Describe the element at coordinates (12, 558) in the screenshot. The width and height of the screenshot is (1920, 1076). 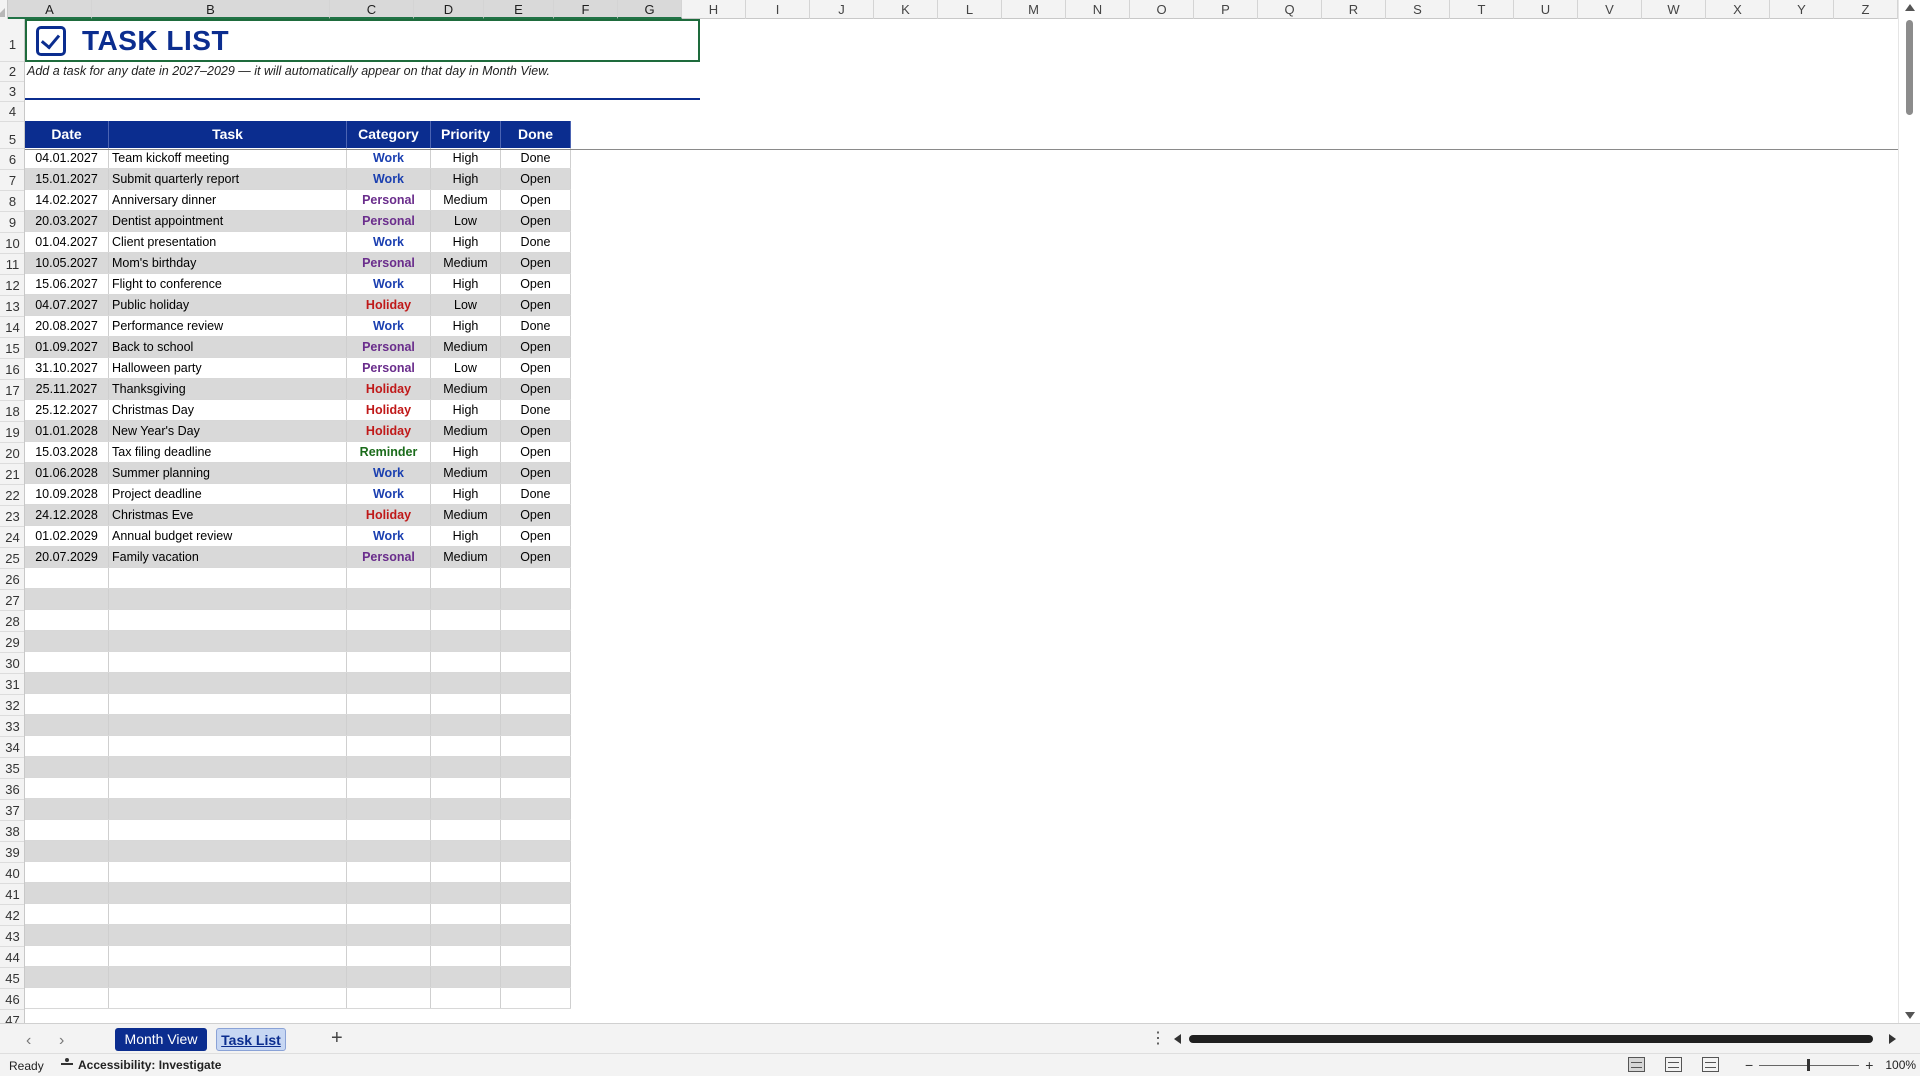
I see `row-header-25: 25` at that location.